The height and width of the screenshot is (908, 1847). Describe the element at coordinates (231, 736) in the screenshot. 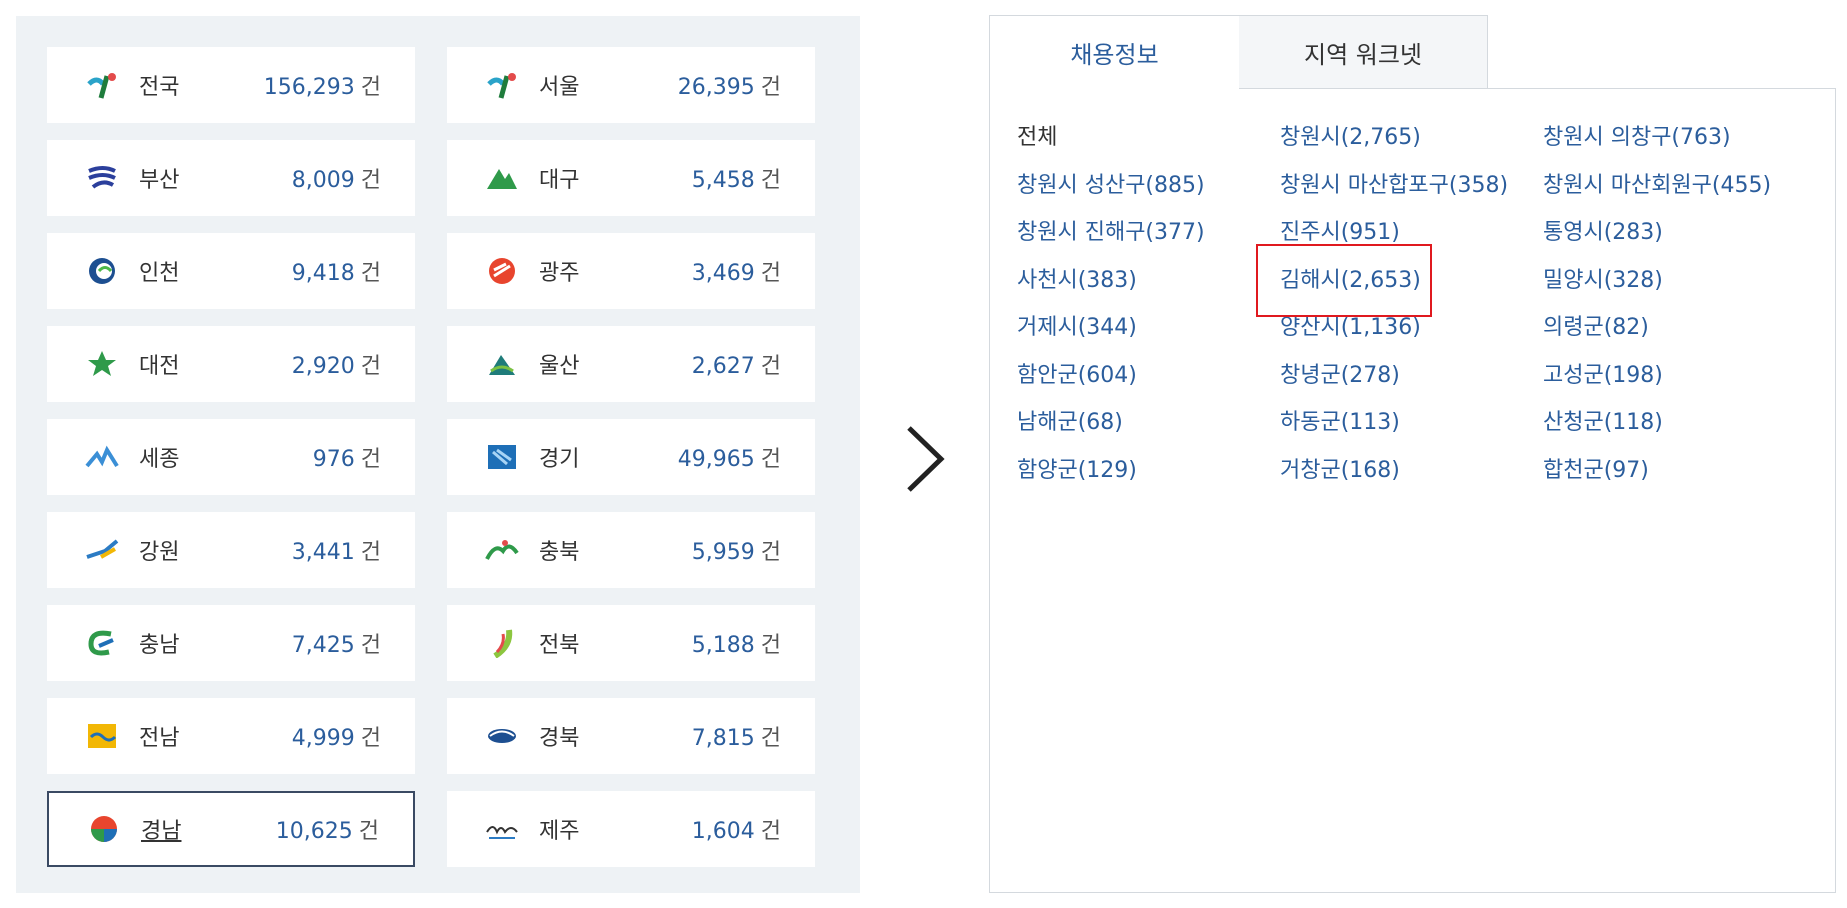

I see `region-card: 전남 4,999 건` at that location.